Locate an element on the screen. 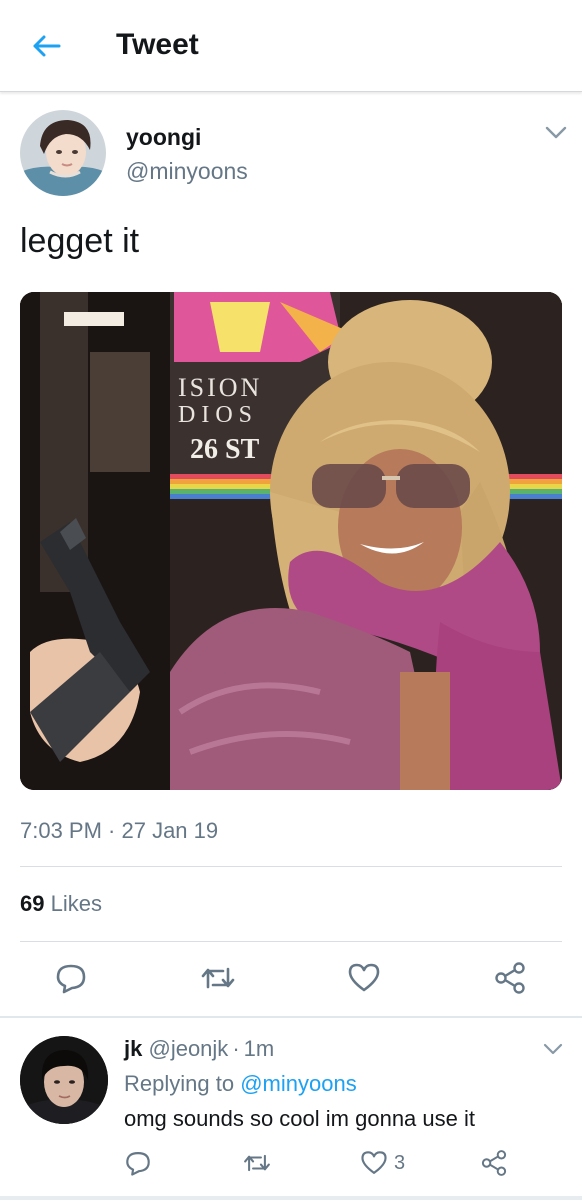 The width and height of the screenshot is (582, 1200). reply-share-button is located at coordinates (494, 1163).